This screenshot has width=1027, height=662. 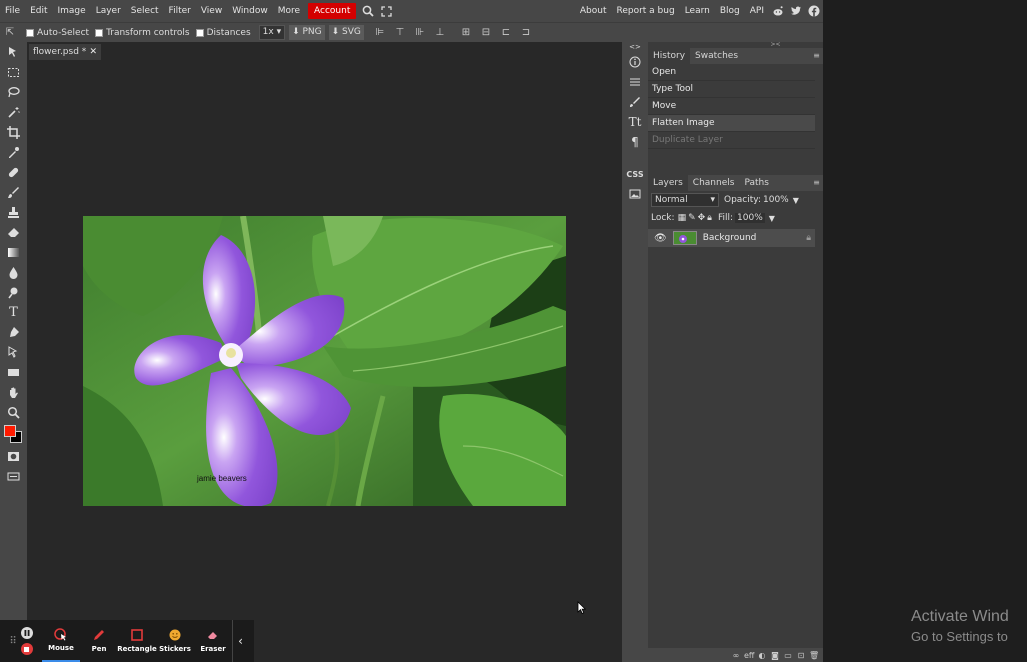 What do you see at coordinates (668, 183) in the screenshot?
I see `tab-layers: Layers` at bounding box center [668, 183].